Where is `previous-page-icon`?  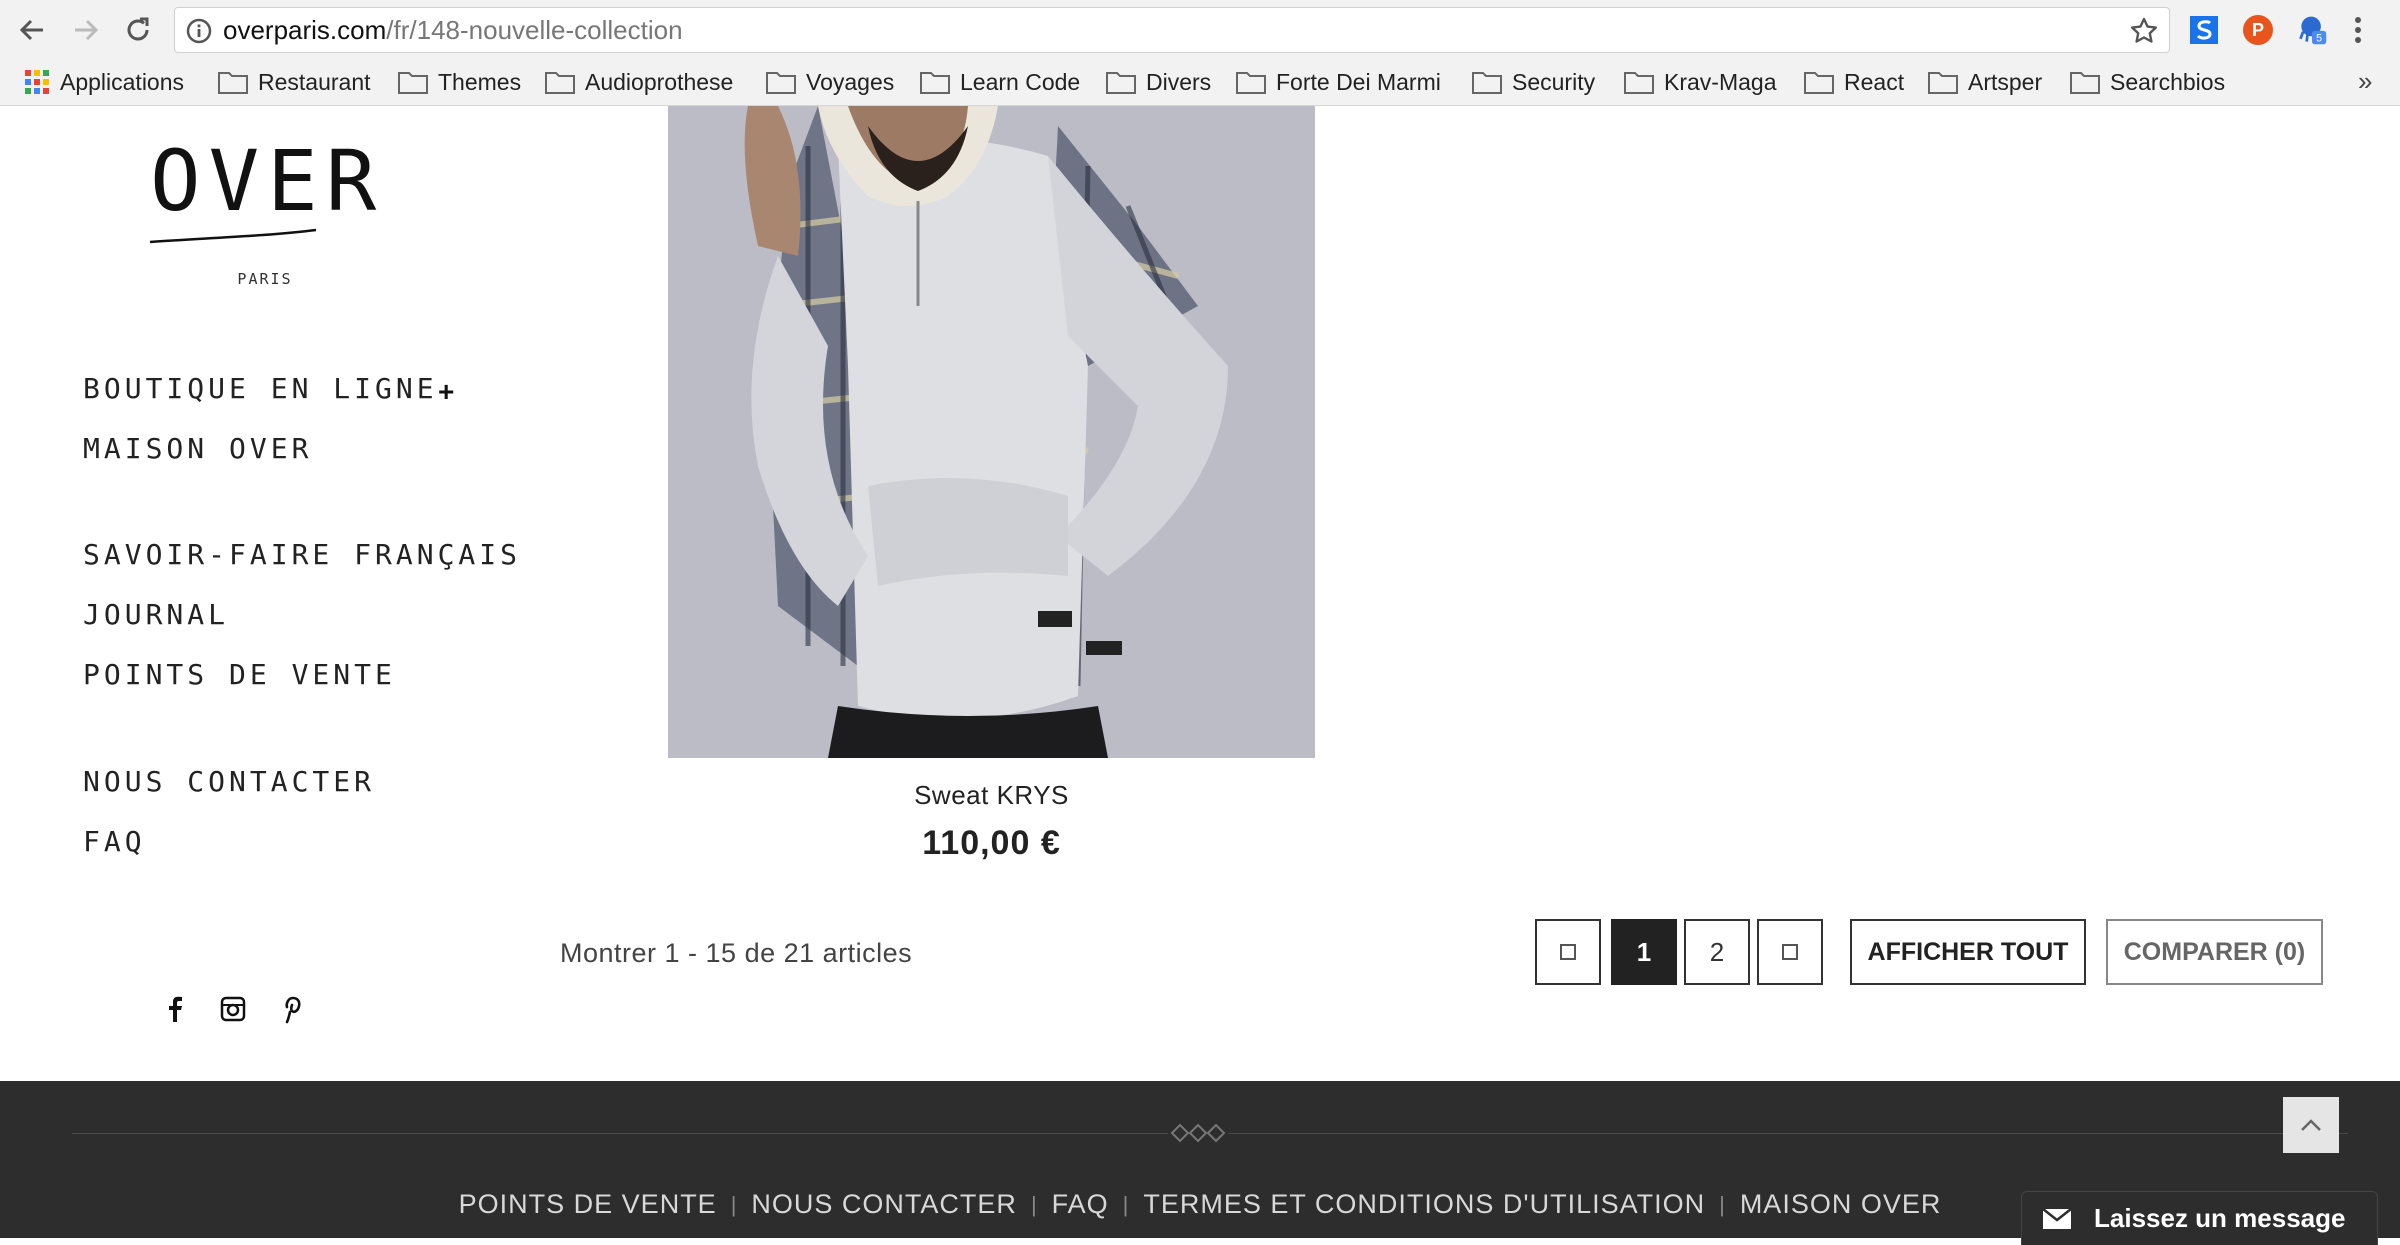 previous-page-icon is located at coordinates (1568, 952).